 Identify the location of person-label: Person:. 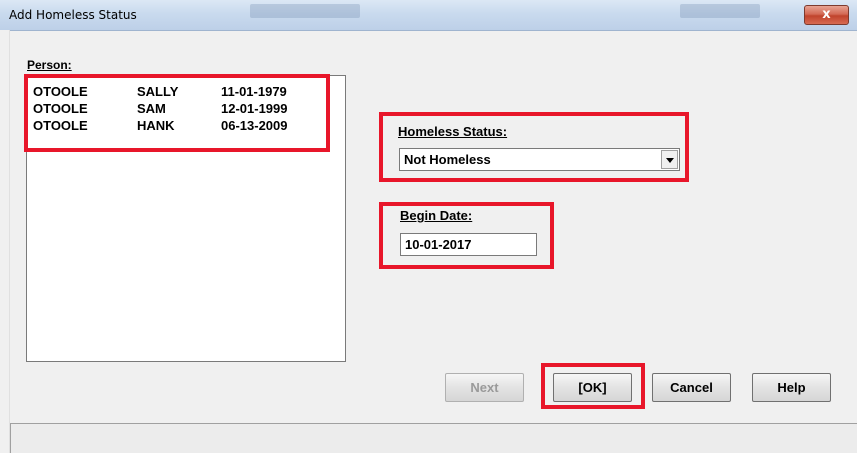
(49, 65).